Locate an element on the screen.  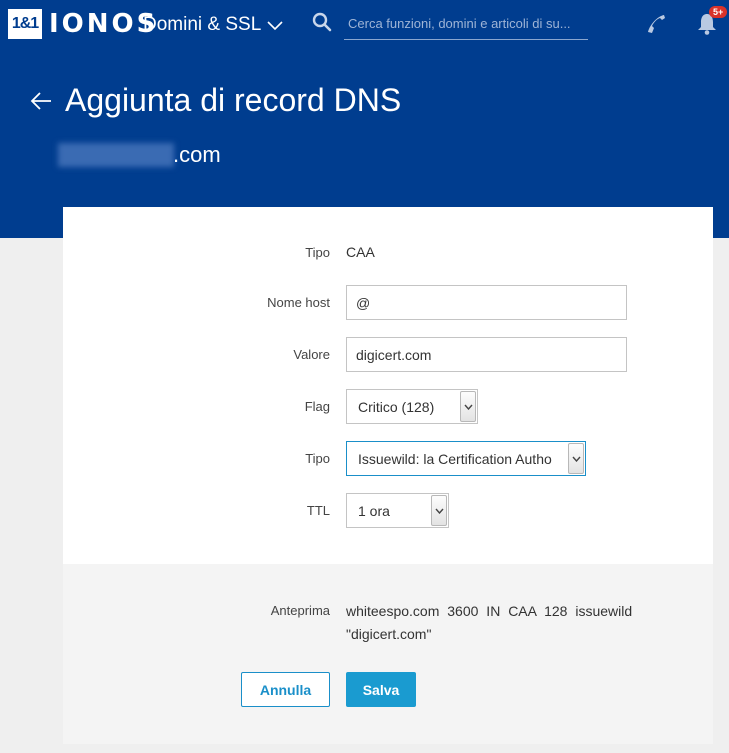
host-label: Nome host is located at coordinates (298, 302).